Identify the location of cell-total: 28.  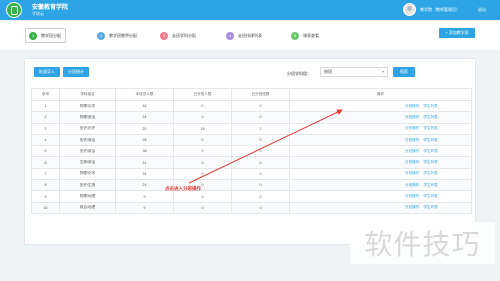
(144, 140).